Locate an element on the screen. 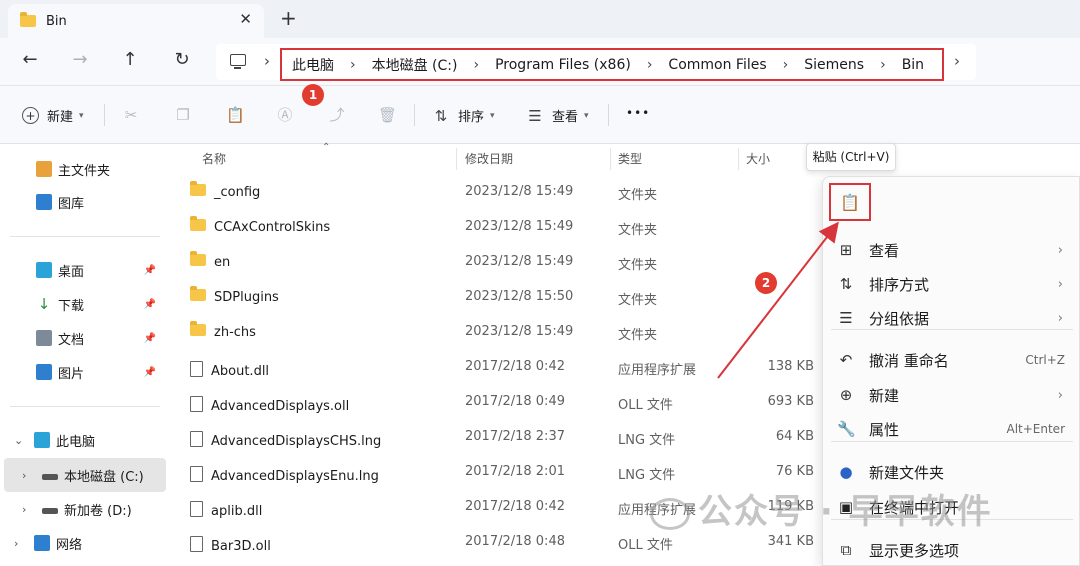 The image size is (1080, 566). menu-item-new: ⊕ 新建 › is located at coordinates (952, 395).